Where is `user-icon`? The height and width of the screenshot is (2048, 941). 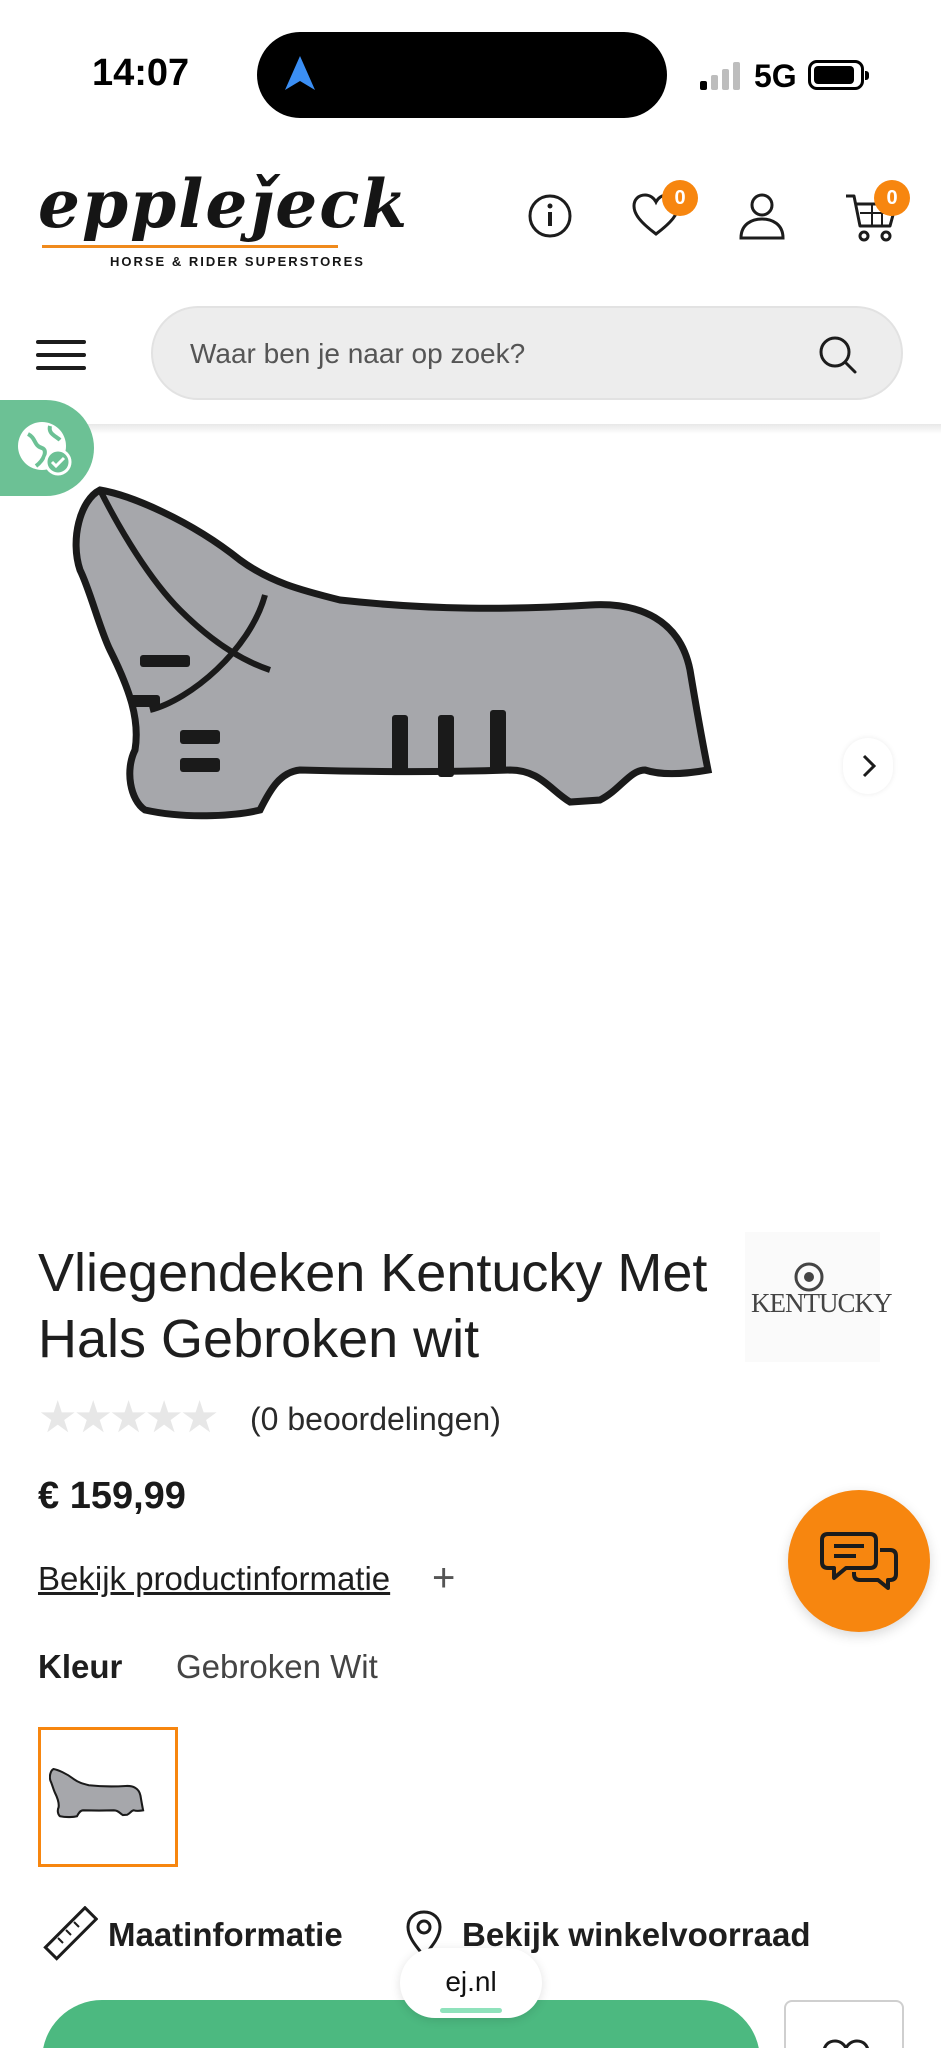 user-icon is located at coordinates (762, 216).